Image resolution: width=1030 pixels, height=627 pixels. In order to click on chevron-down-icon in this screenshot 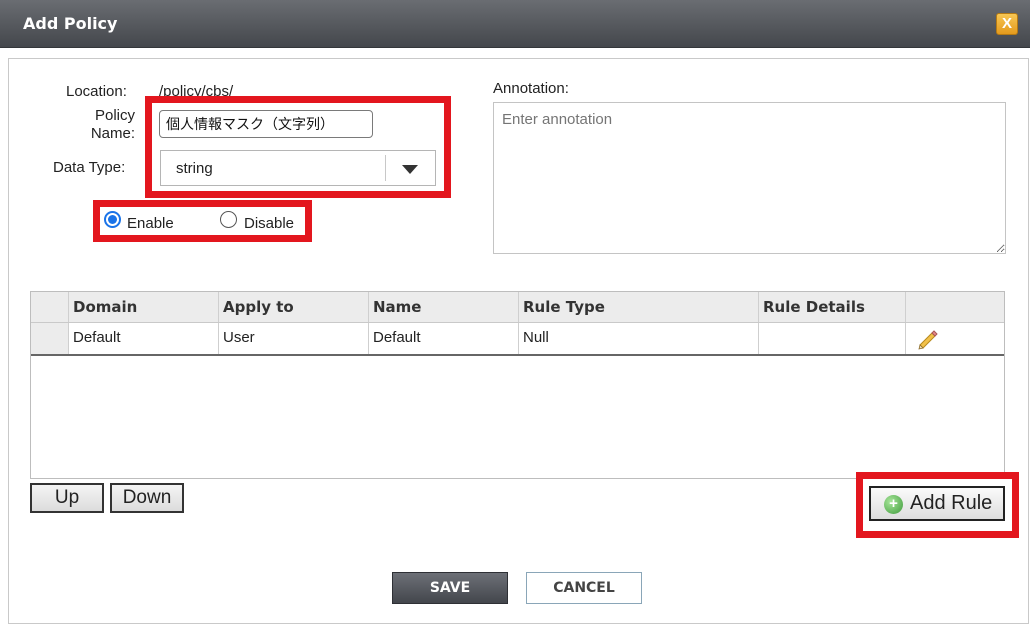, I will do `click(410, 169)`.